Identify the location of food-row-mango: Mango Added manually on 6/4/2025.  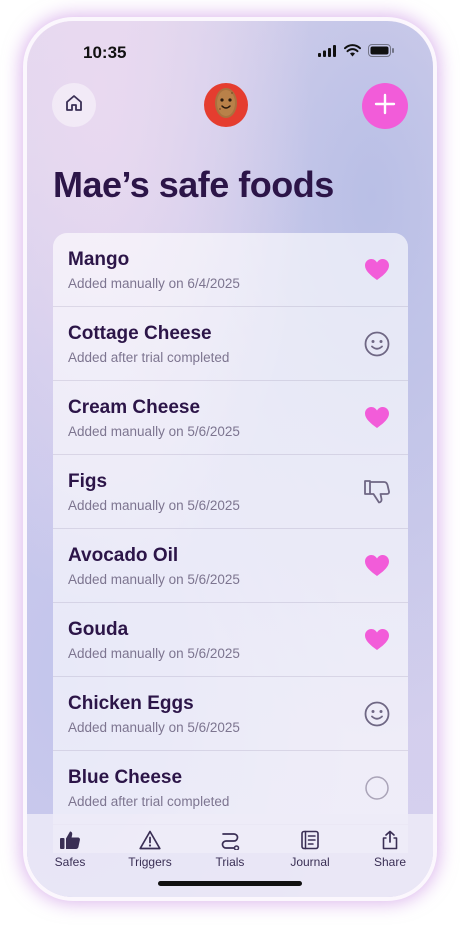
(230, 270).